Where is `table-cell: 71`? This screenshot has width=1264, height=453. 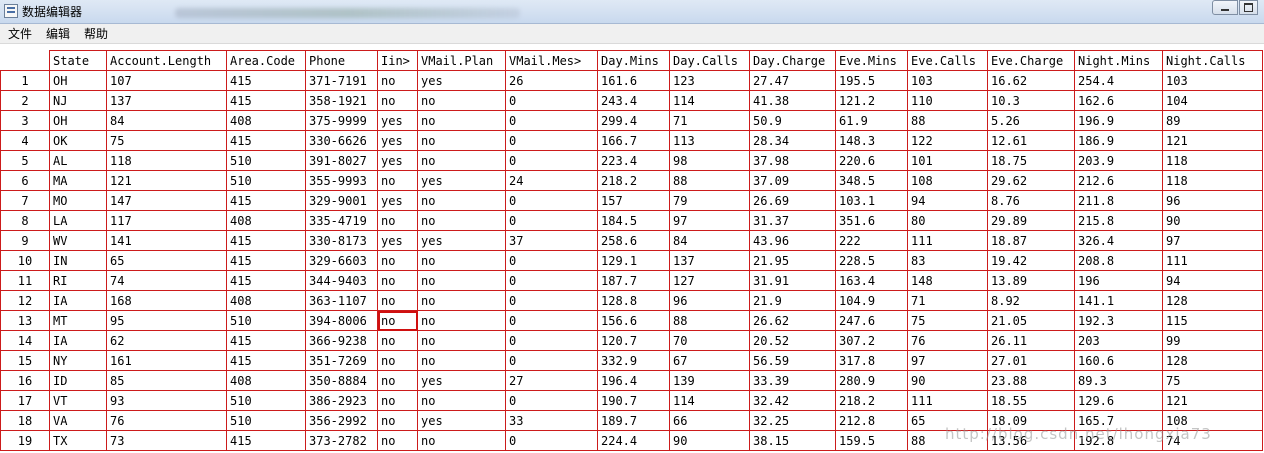
table-cell: 71 is located at coordinates (947, 300).